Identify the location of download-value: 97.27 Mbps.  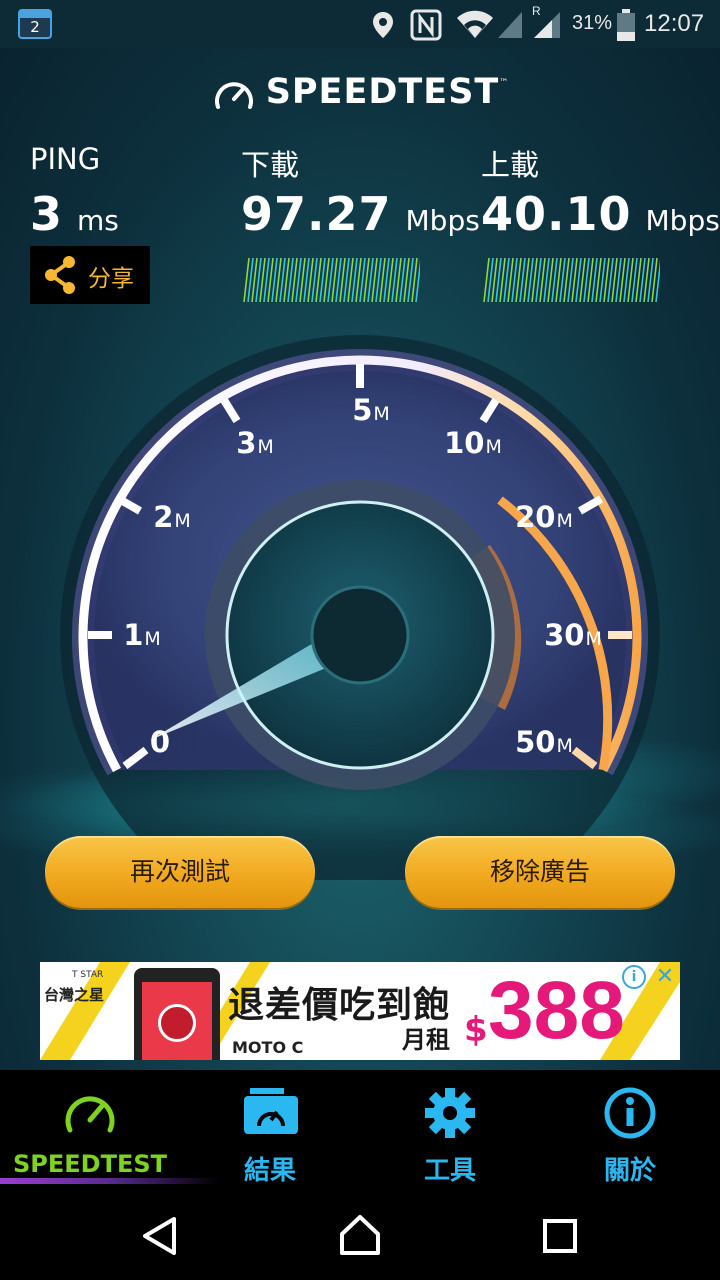
(360, 217).